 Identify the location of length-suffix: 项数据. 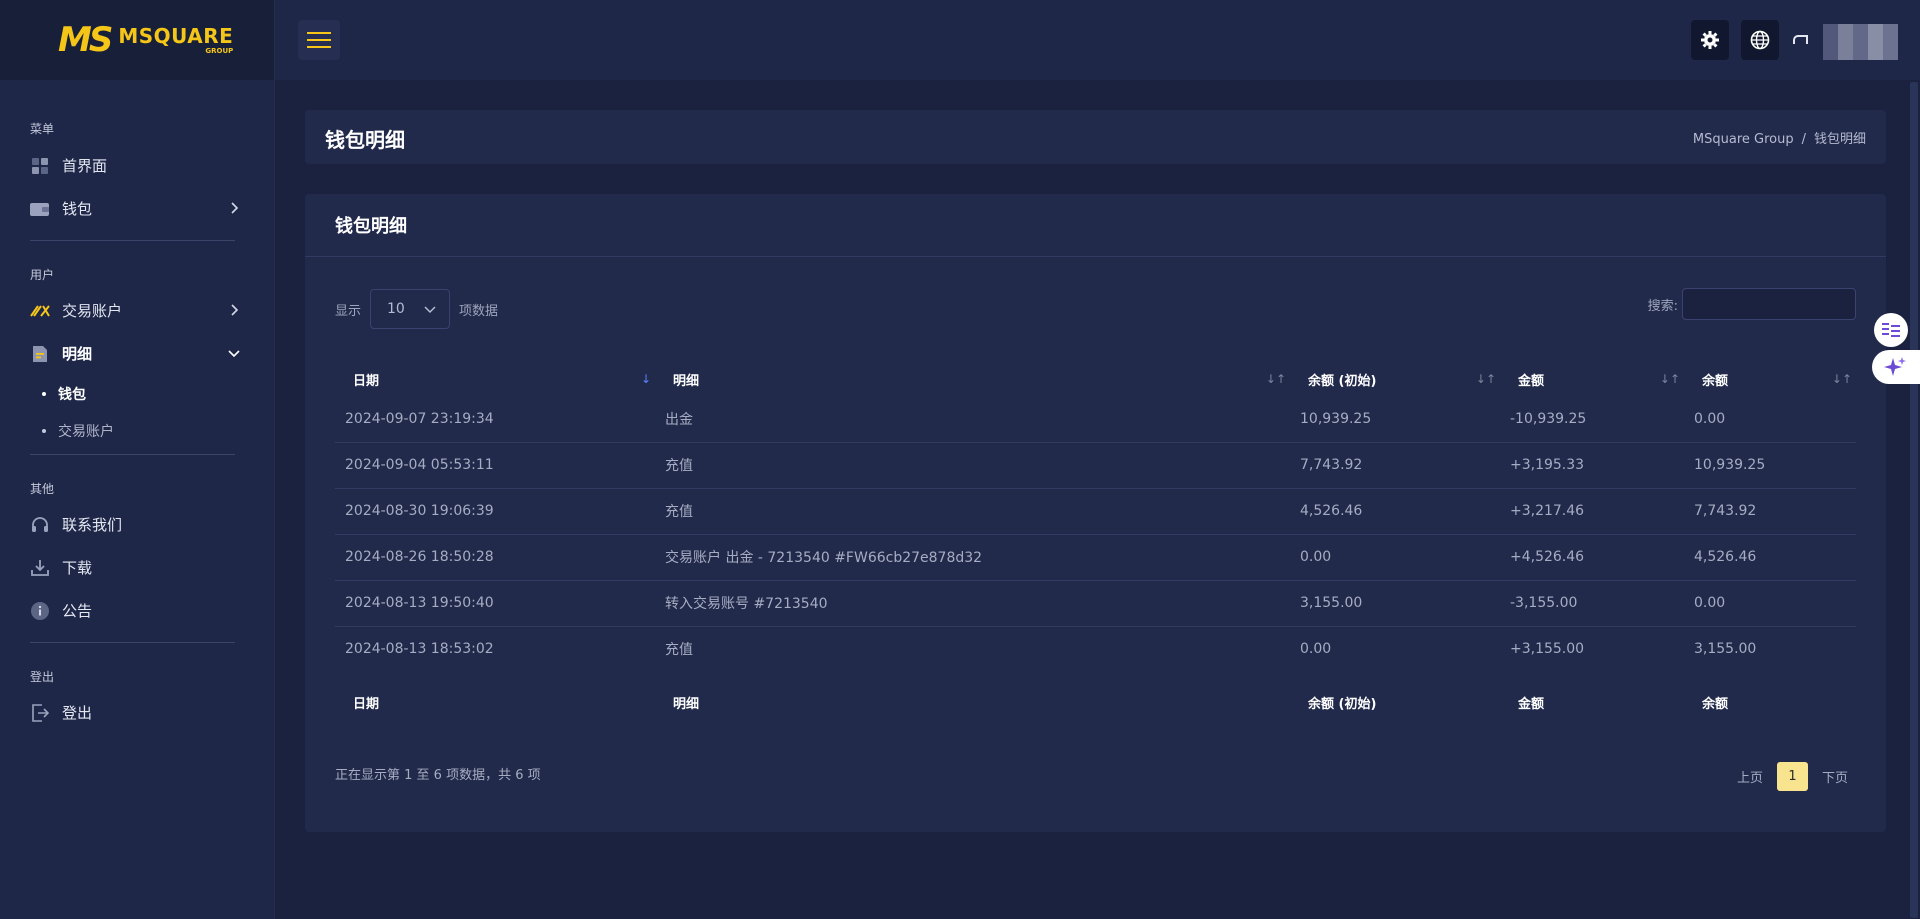
(479, 311).